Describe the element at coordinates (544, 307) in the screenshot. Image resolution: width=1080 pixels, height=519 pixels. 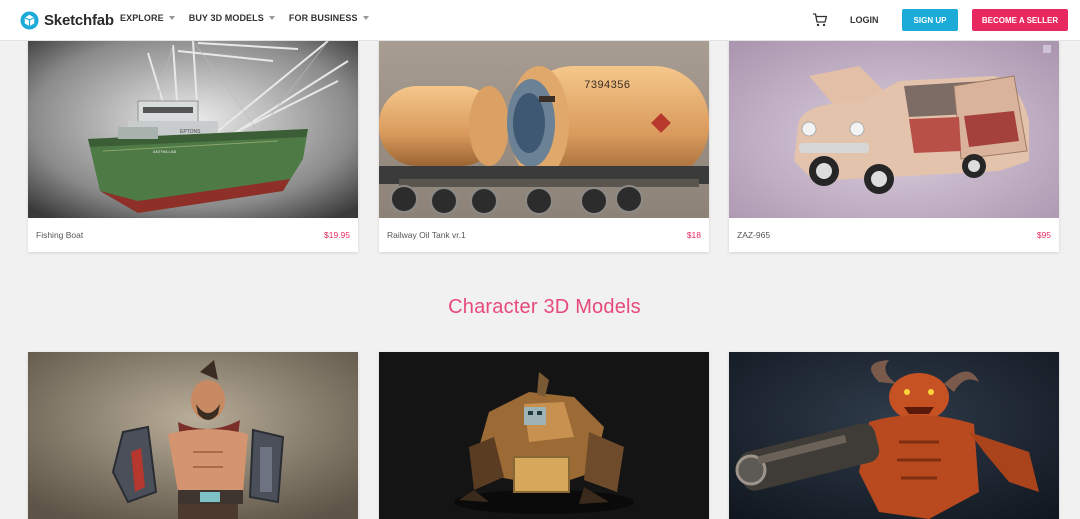
I see `section-title: Character 3D Models` at that location.